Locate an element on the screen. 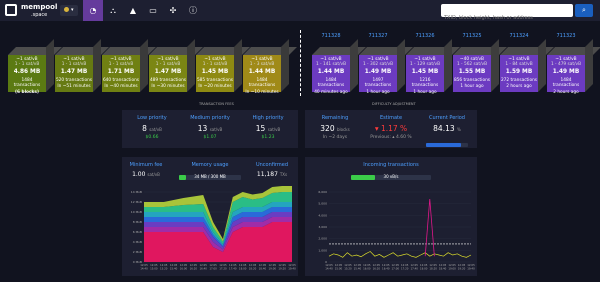 The image size is (600, 282). block-tx-count: 1484 transactions is located at coordinates (262, 83).